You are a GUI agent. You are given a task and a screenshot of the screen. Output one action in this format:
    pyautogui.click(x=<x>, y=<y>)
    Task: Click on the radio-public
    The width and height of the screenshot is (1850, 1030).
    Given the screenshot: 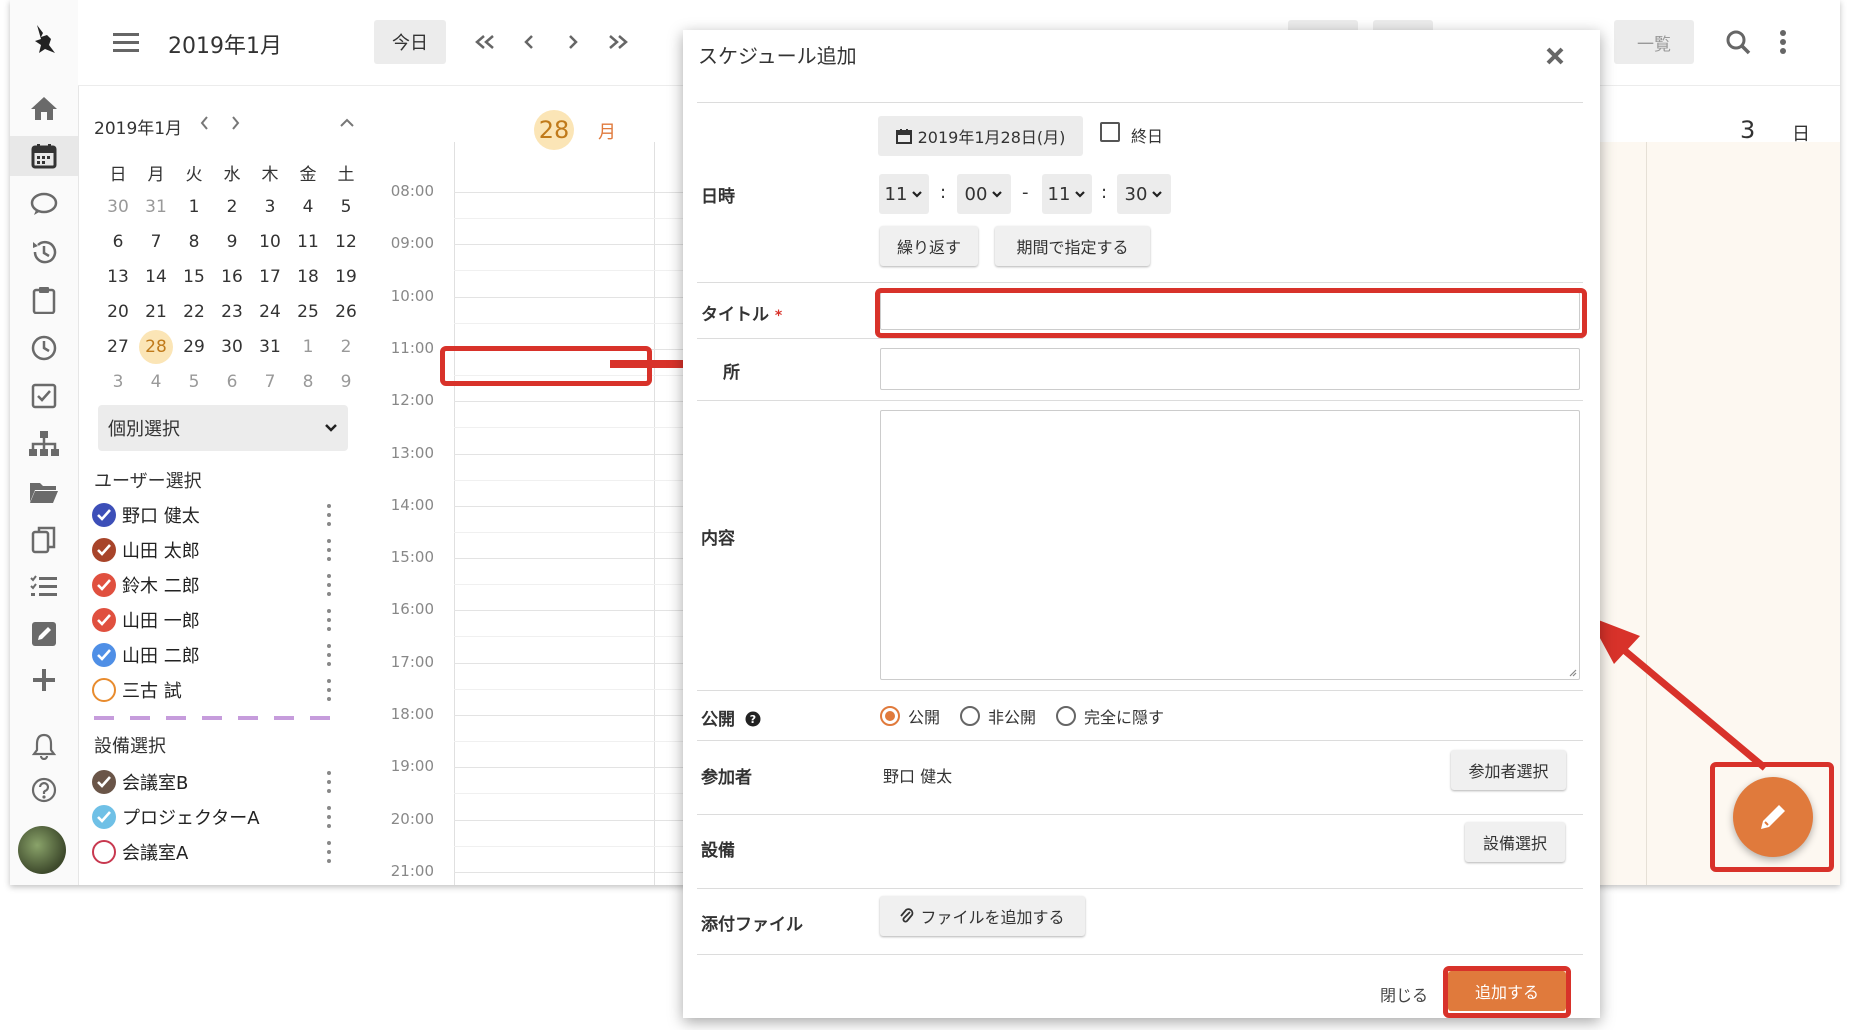 What is the action you would take?
    pyautogui.click(x=890, y=716)
    